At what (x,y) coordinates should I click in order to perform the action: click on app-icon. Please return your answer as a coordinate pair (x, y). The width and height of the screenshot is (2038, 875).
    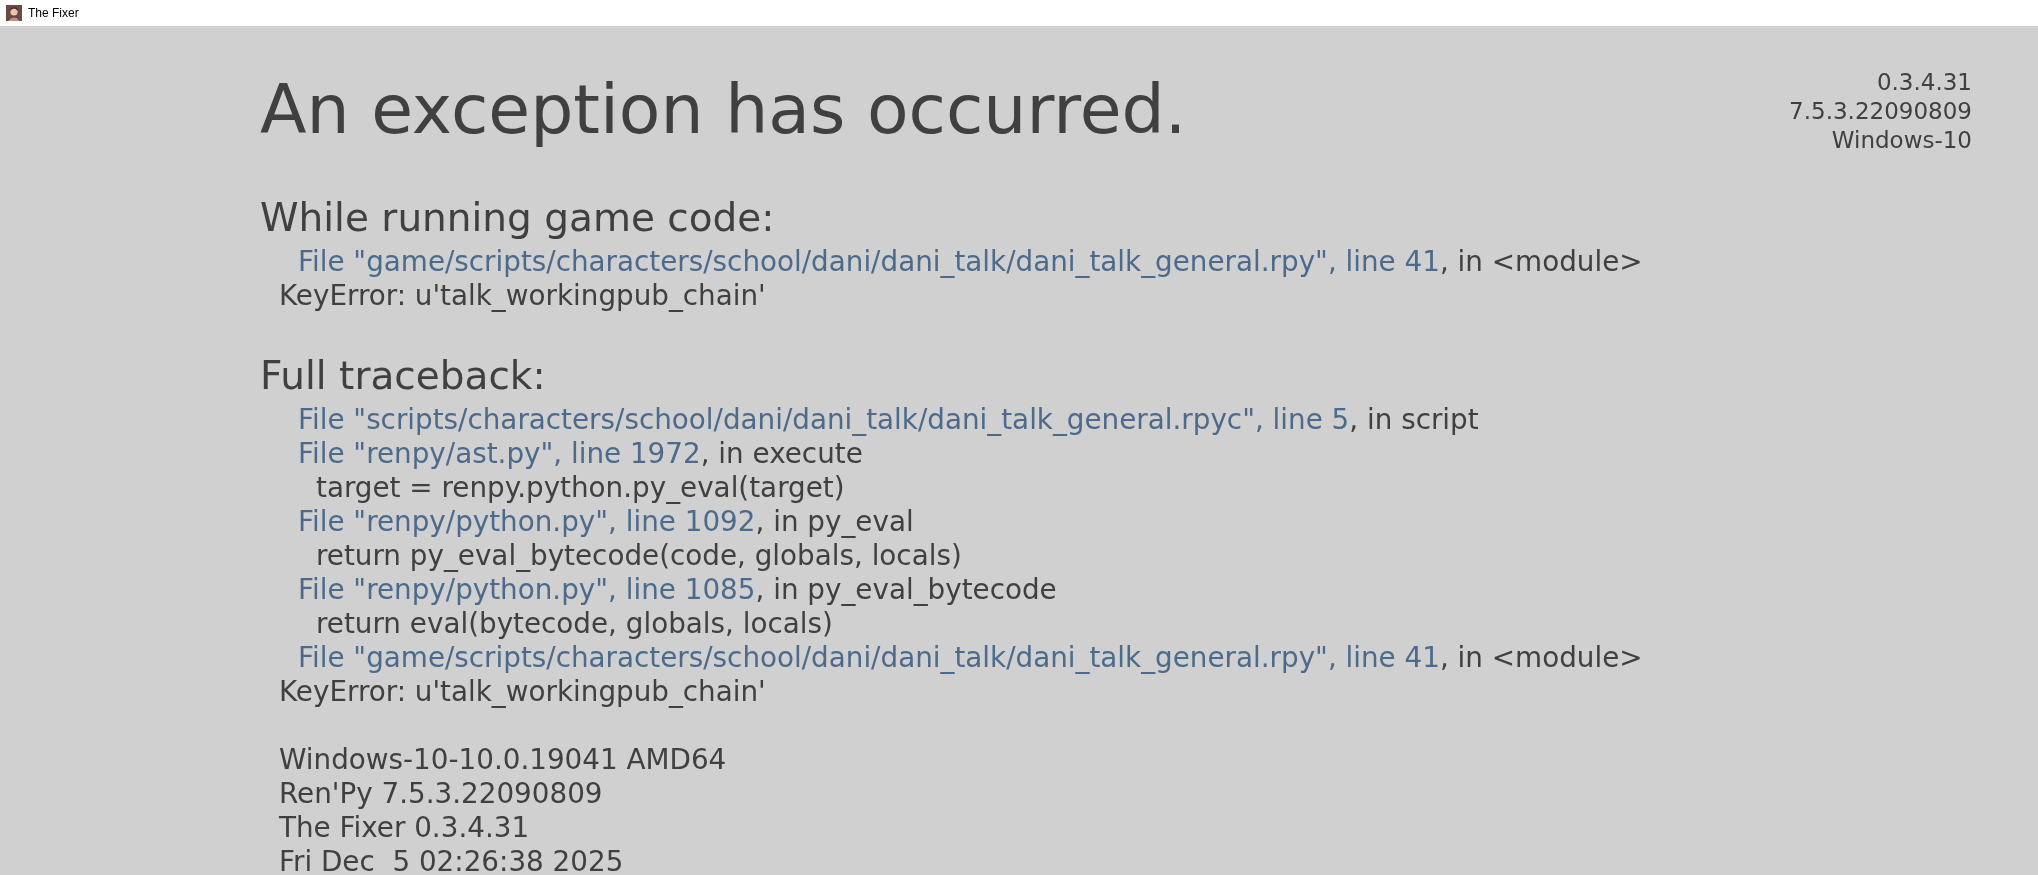
    Looking at the image, I should click on (14, 13).